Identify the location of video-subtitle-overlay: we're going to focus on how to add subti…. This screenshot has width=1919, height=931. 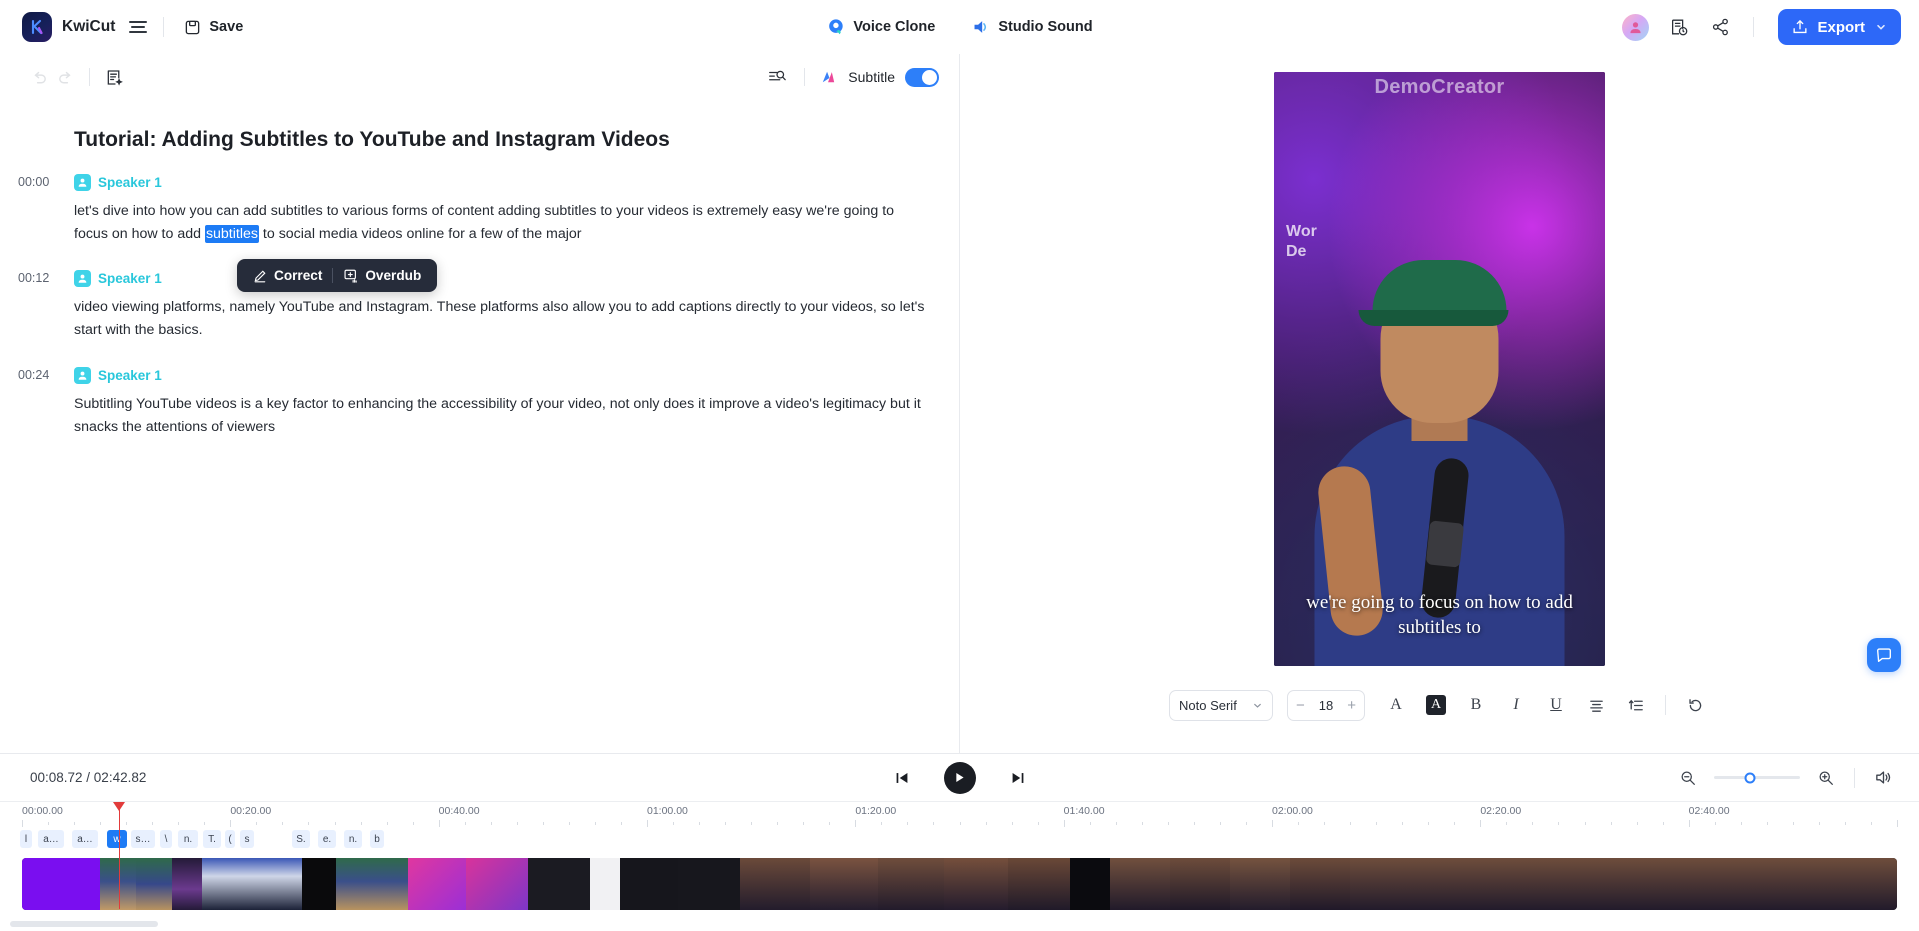
(1439, 615).